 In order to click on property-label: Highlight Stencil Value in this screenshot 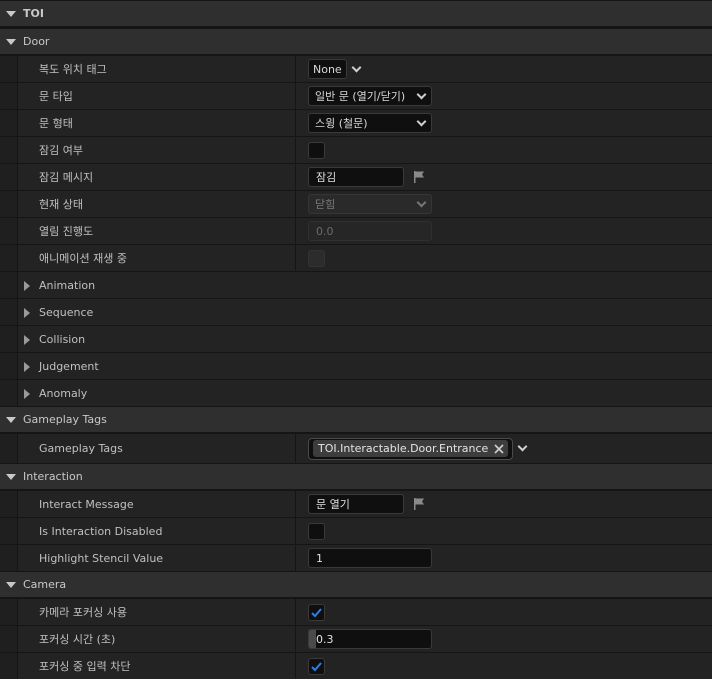, I will do `click(101, 558)`.